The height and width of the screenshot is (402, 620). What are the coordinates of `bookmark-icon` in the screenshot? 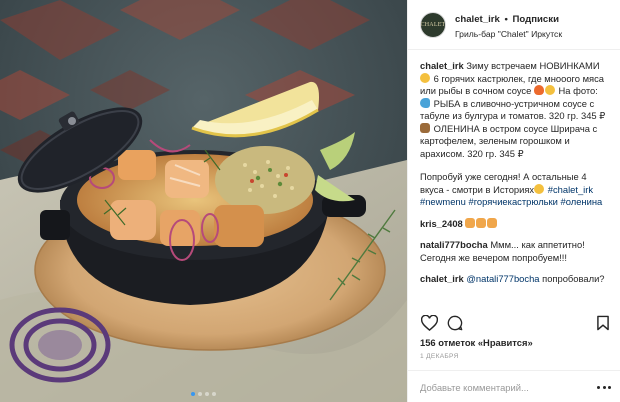 It's located at (603, 323).